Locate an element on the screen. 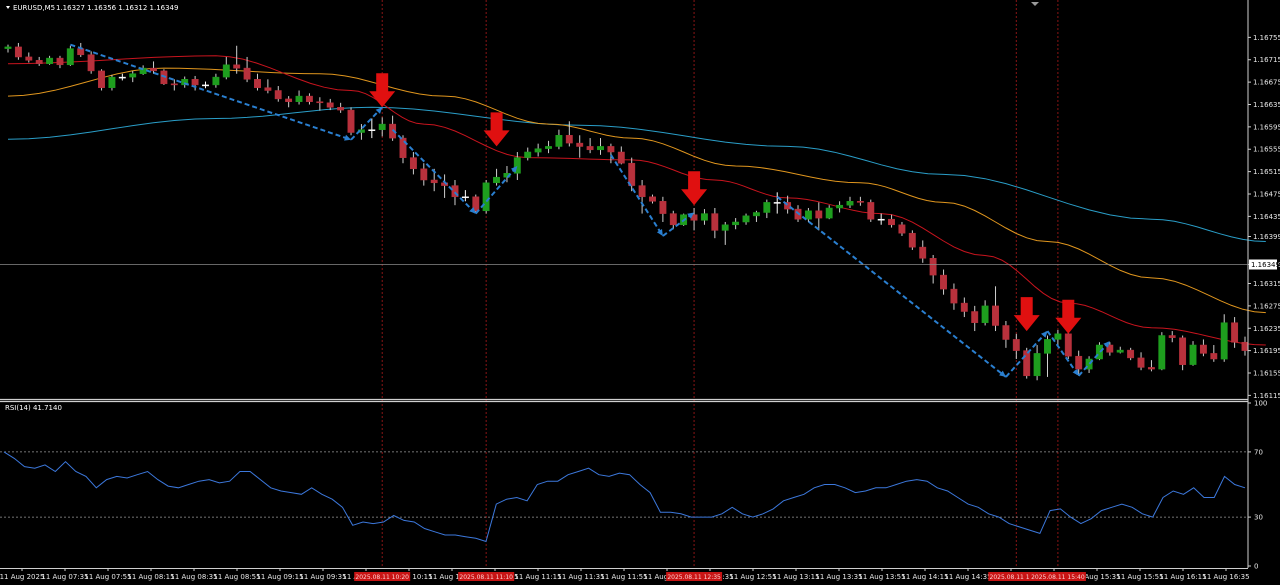  time-tick-label: 11 Aug 14:15 is located at coordinates (924, 577).